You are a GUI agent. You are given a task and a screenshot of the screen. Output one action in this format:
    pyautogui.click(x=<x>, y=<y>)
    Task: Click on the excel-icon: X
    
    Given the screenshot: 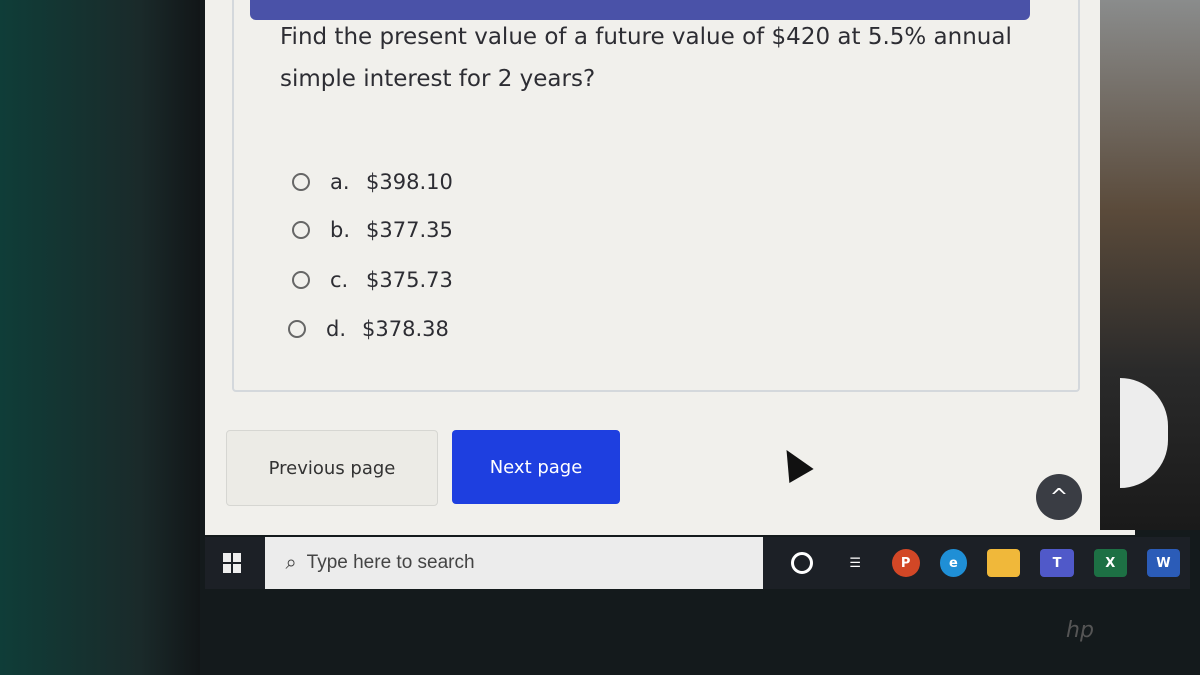 What is the action you would take?
    pyautogui.click(x=1110, y=563)
    